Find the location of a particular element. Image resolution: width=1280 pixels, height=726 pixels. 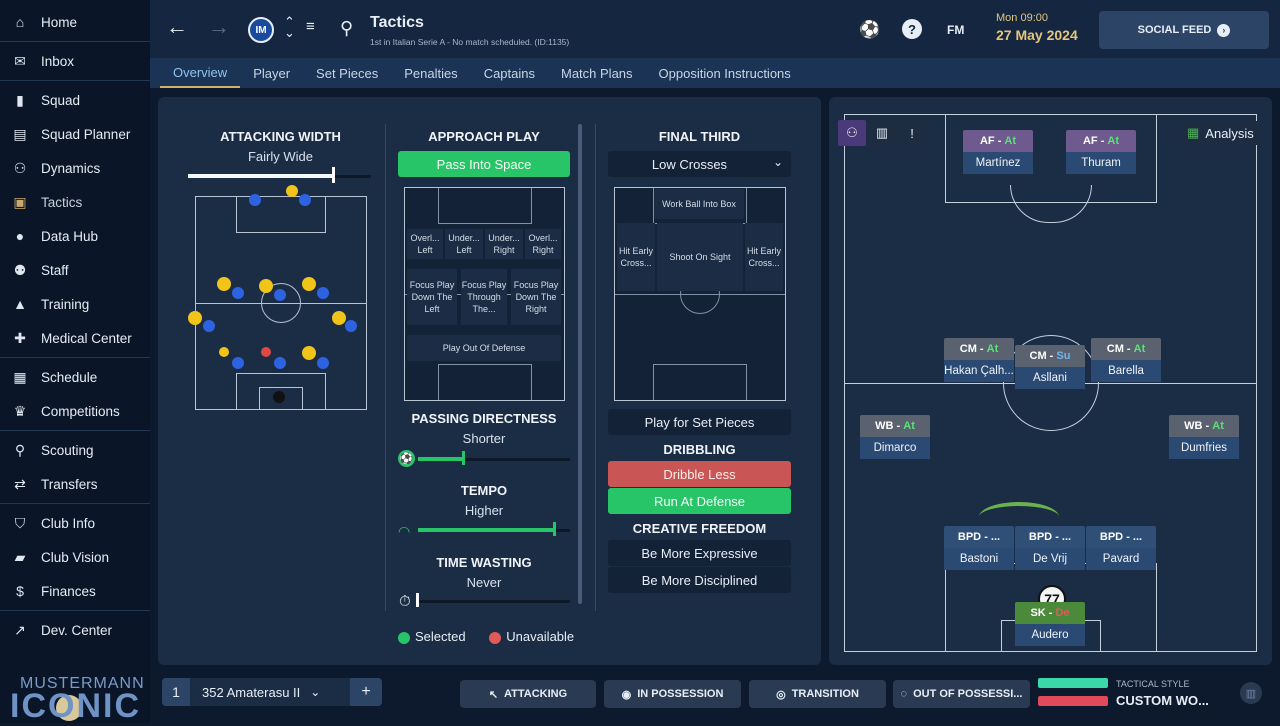

be-more-expressive-option: Be More Expressive is located at coordinates (699, 553).